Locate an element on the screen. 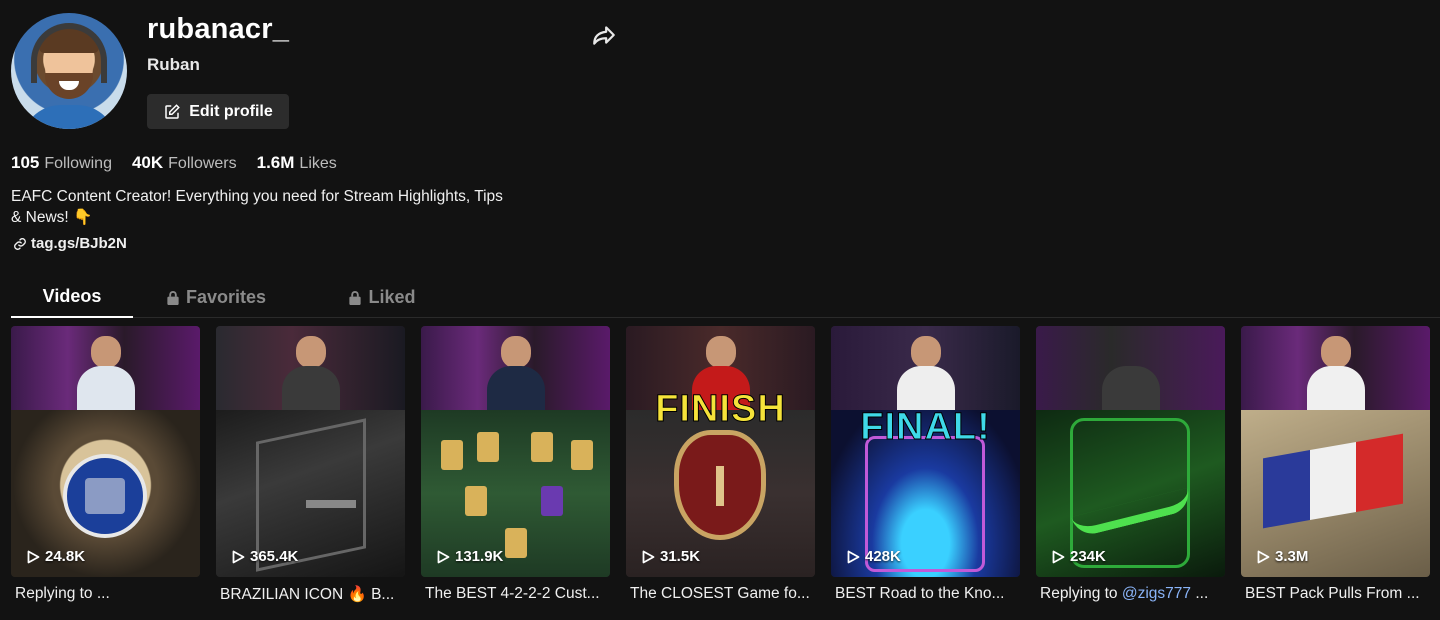 The width and height of the screenshot is (1440, 620). following-label: Following is located at coordinates (78, 163).